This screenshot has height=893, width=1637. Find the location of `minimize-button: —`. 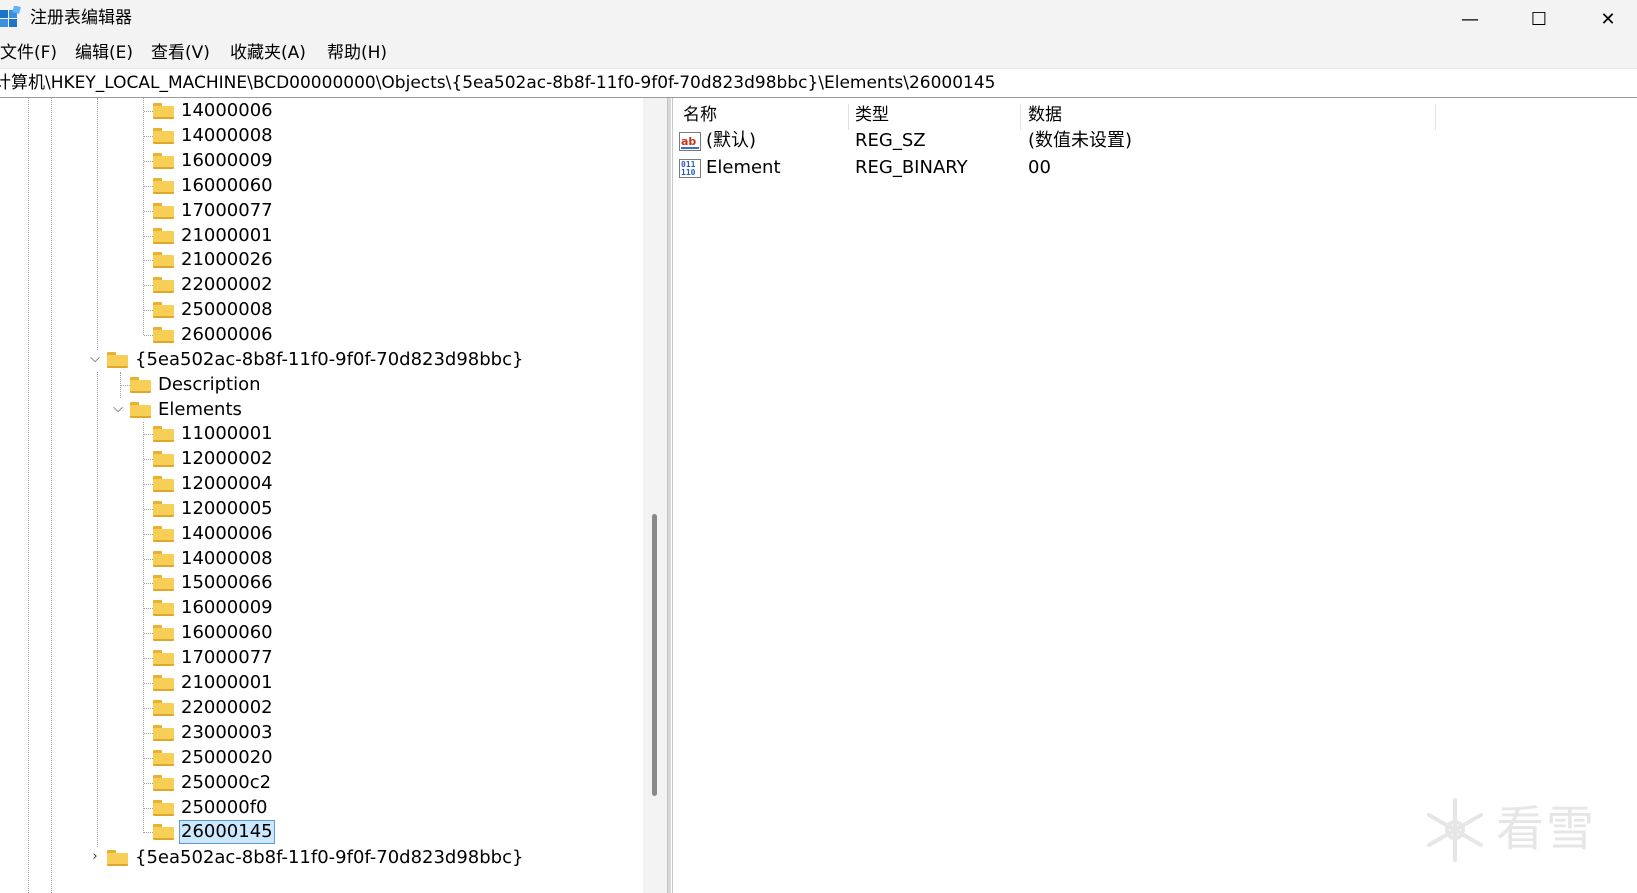

minimize-button: — is located at coordinates (1470, 19).